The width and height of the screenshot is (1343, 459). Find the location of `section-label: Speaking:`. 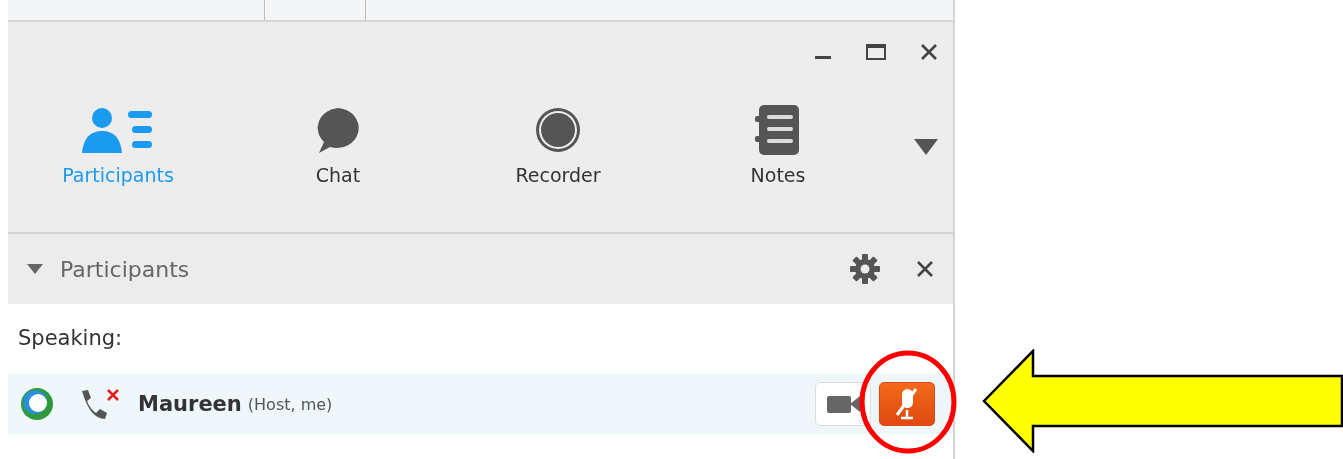

section-label: Speaking: is located at coordinates (70, 338).